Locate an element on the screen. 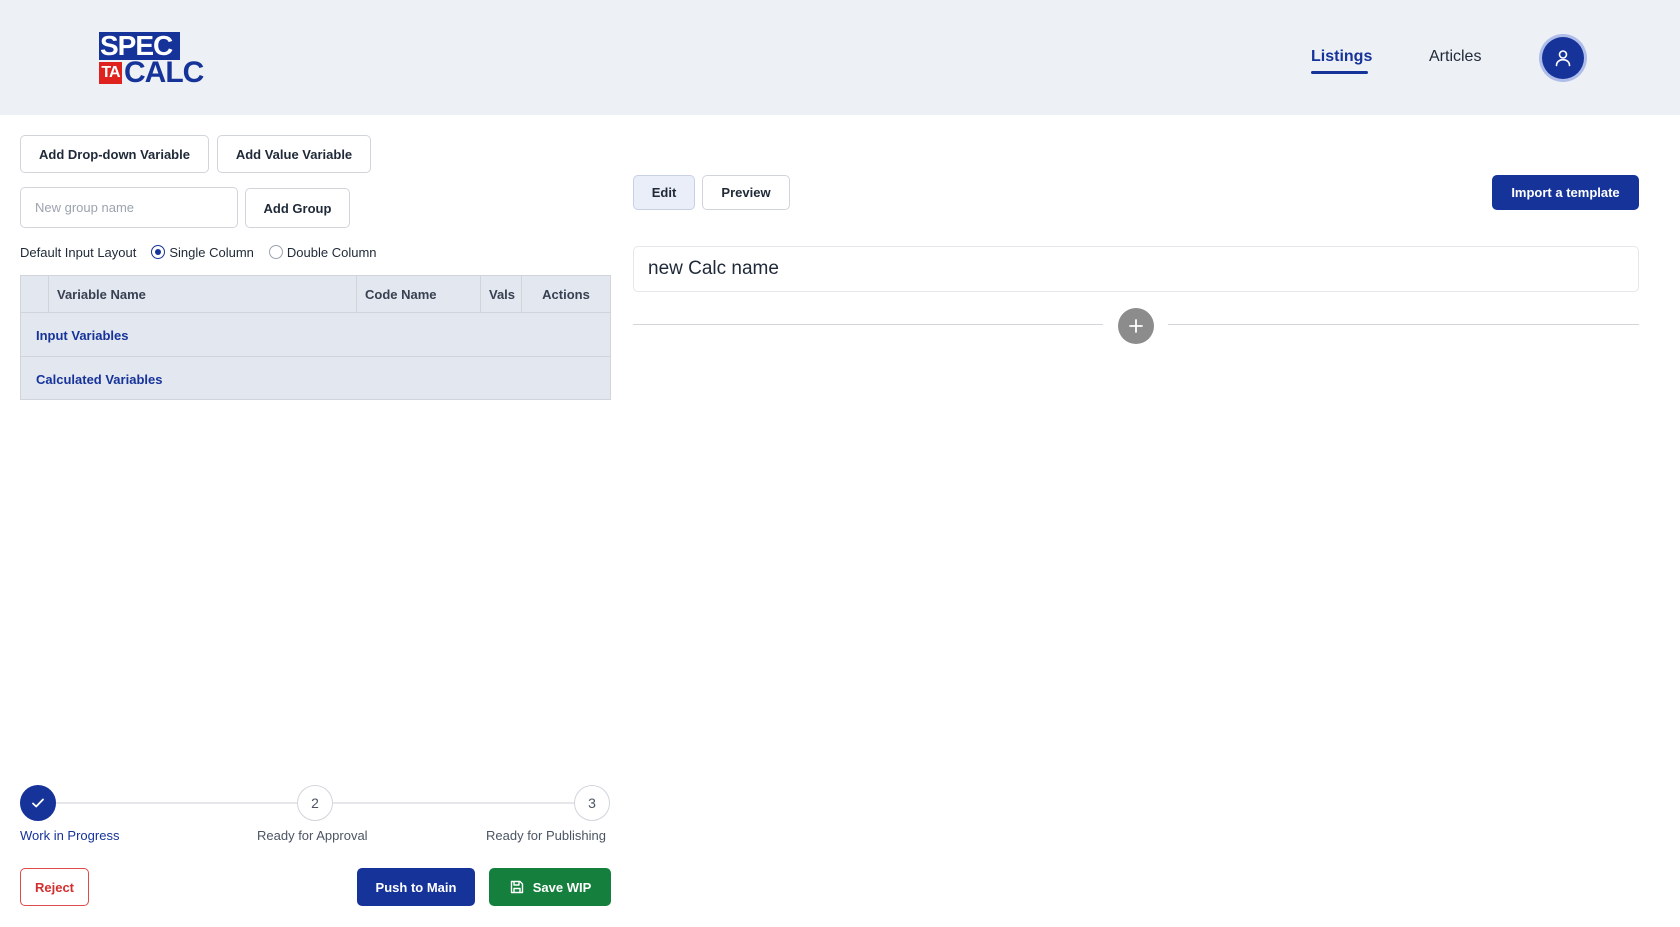 The width and height of the screenshot is (1680, 927). plus-icon is located at coordinates (1136, 326).